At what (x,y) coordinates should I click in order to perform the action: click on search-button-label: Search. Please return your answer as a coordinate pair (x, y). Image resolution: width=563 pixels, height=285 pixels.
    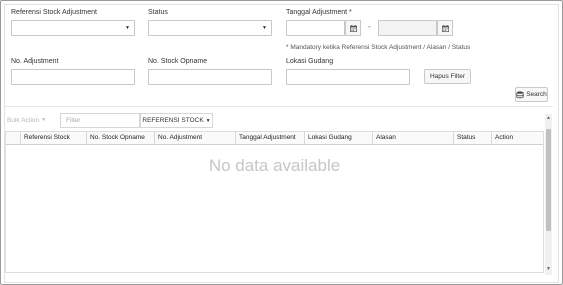
    Looking at the image, I should click on (536, 94).